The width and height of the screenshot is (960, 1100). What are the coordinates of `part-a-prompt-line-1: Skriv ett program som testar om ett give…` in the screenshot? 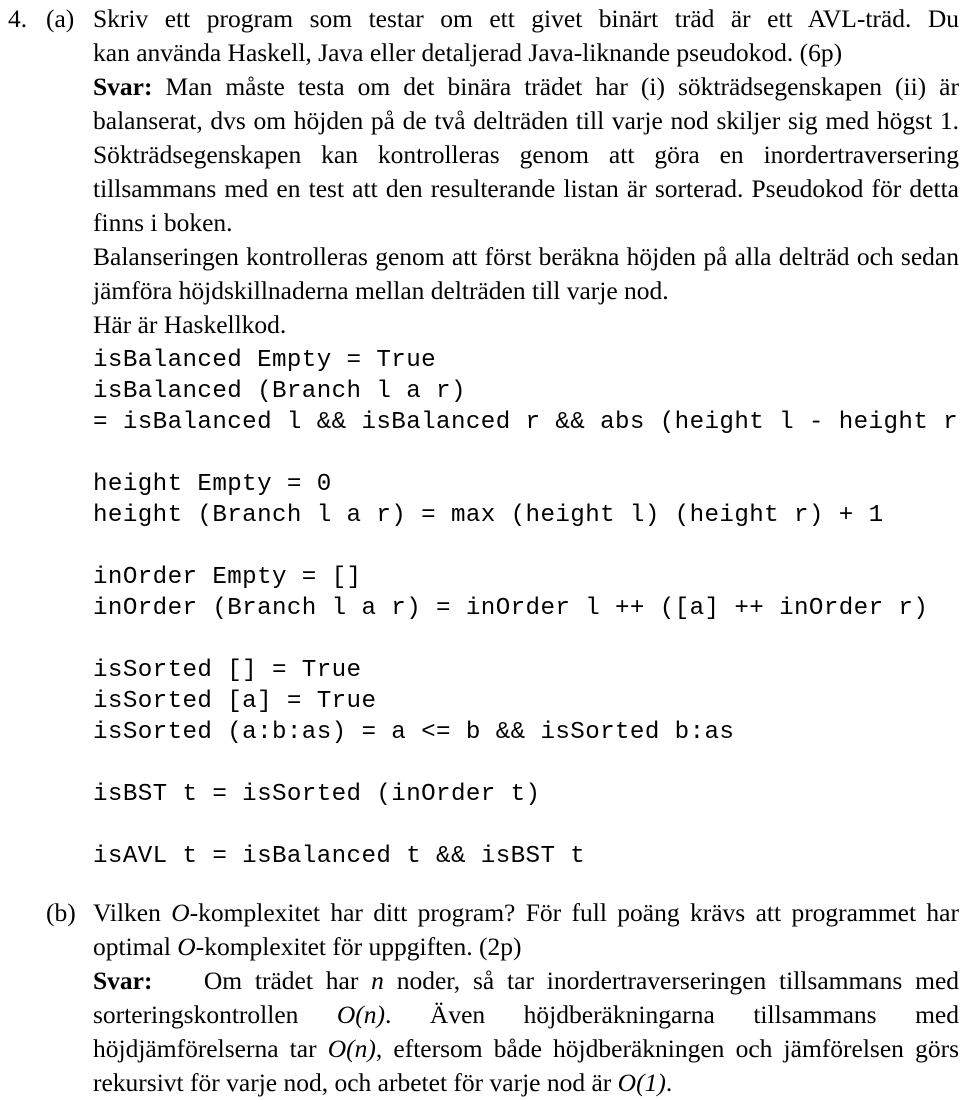 It's located at (526, 18).